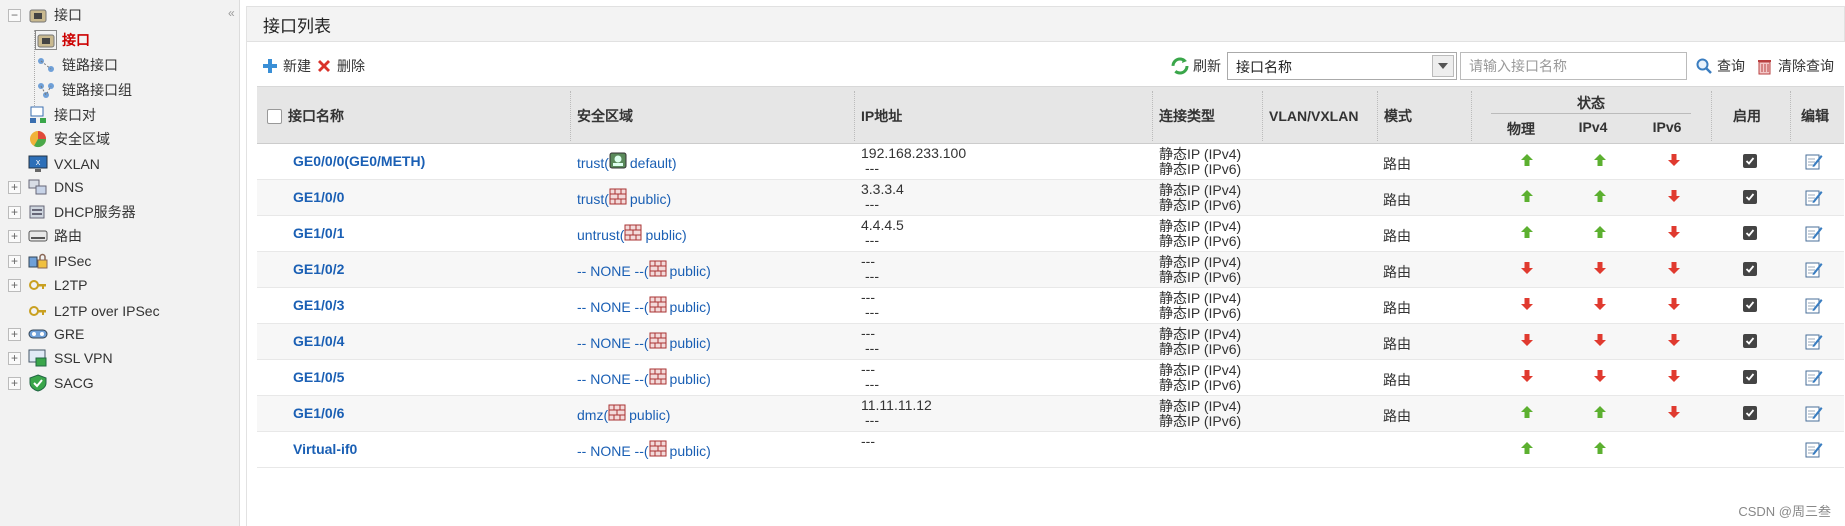  Describe the element at coordinates (84, 90) in the screenshot. I see `sidebar-item: 链路接口组` at that location.